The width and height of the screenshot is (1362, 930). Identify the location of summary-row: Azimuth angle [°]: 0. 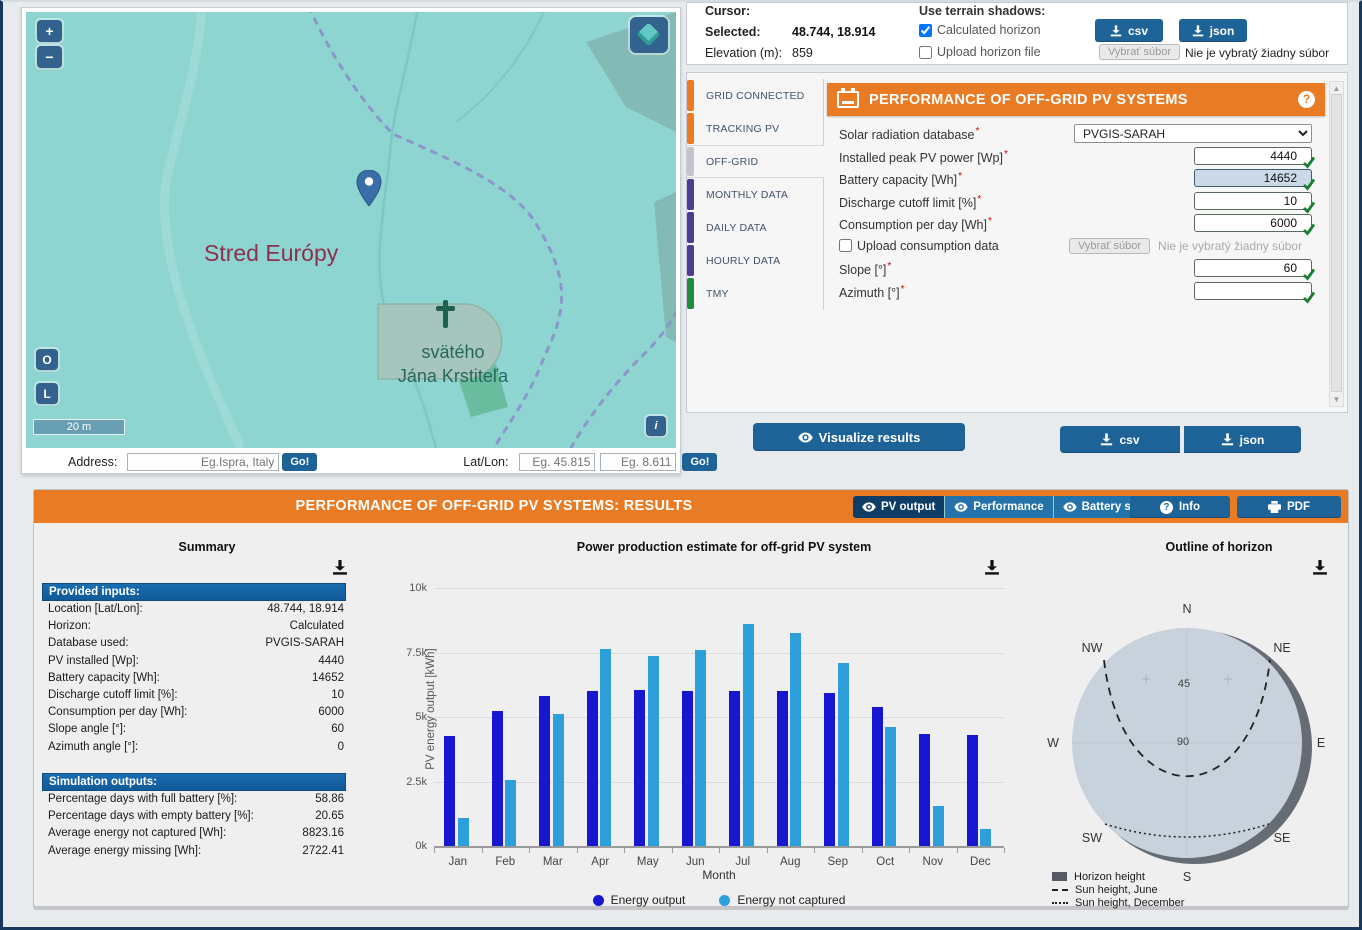
(194, 747).